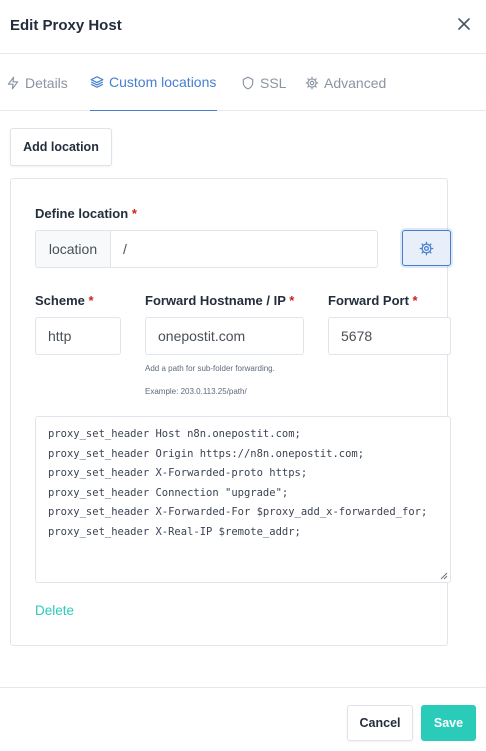 The width and height of the screenshot is (486, 751). Describe the element at coordinates (82, 213) in the screenshot. I see `define-location-text: Define location` at that location.